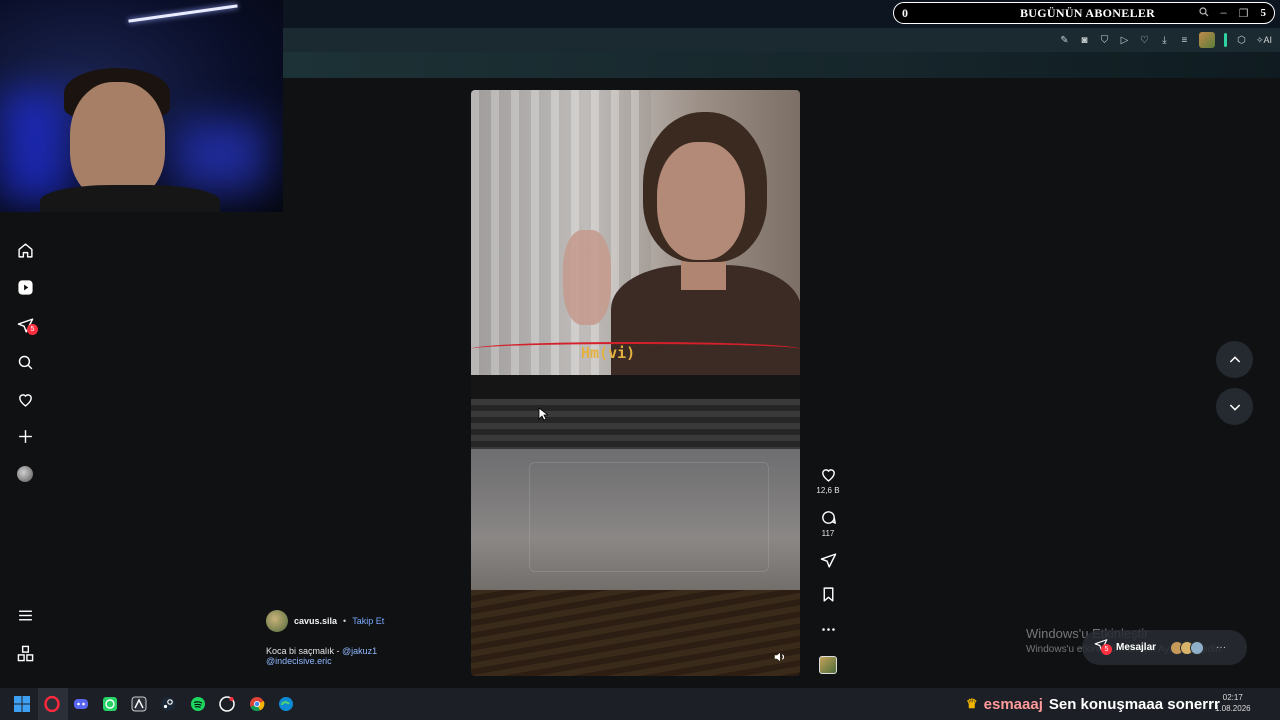 The width and height of the screenshot is (1280, 720). Describe the element at coordinates (25, 399) in the screenshot. I see `notifications-heart-icon` at that location.